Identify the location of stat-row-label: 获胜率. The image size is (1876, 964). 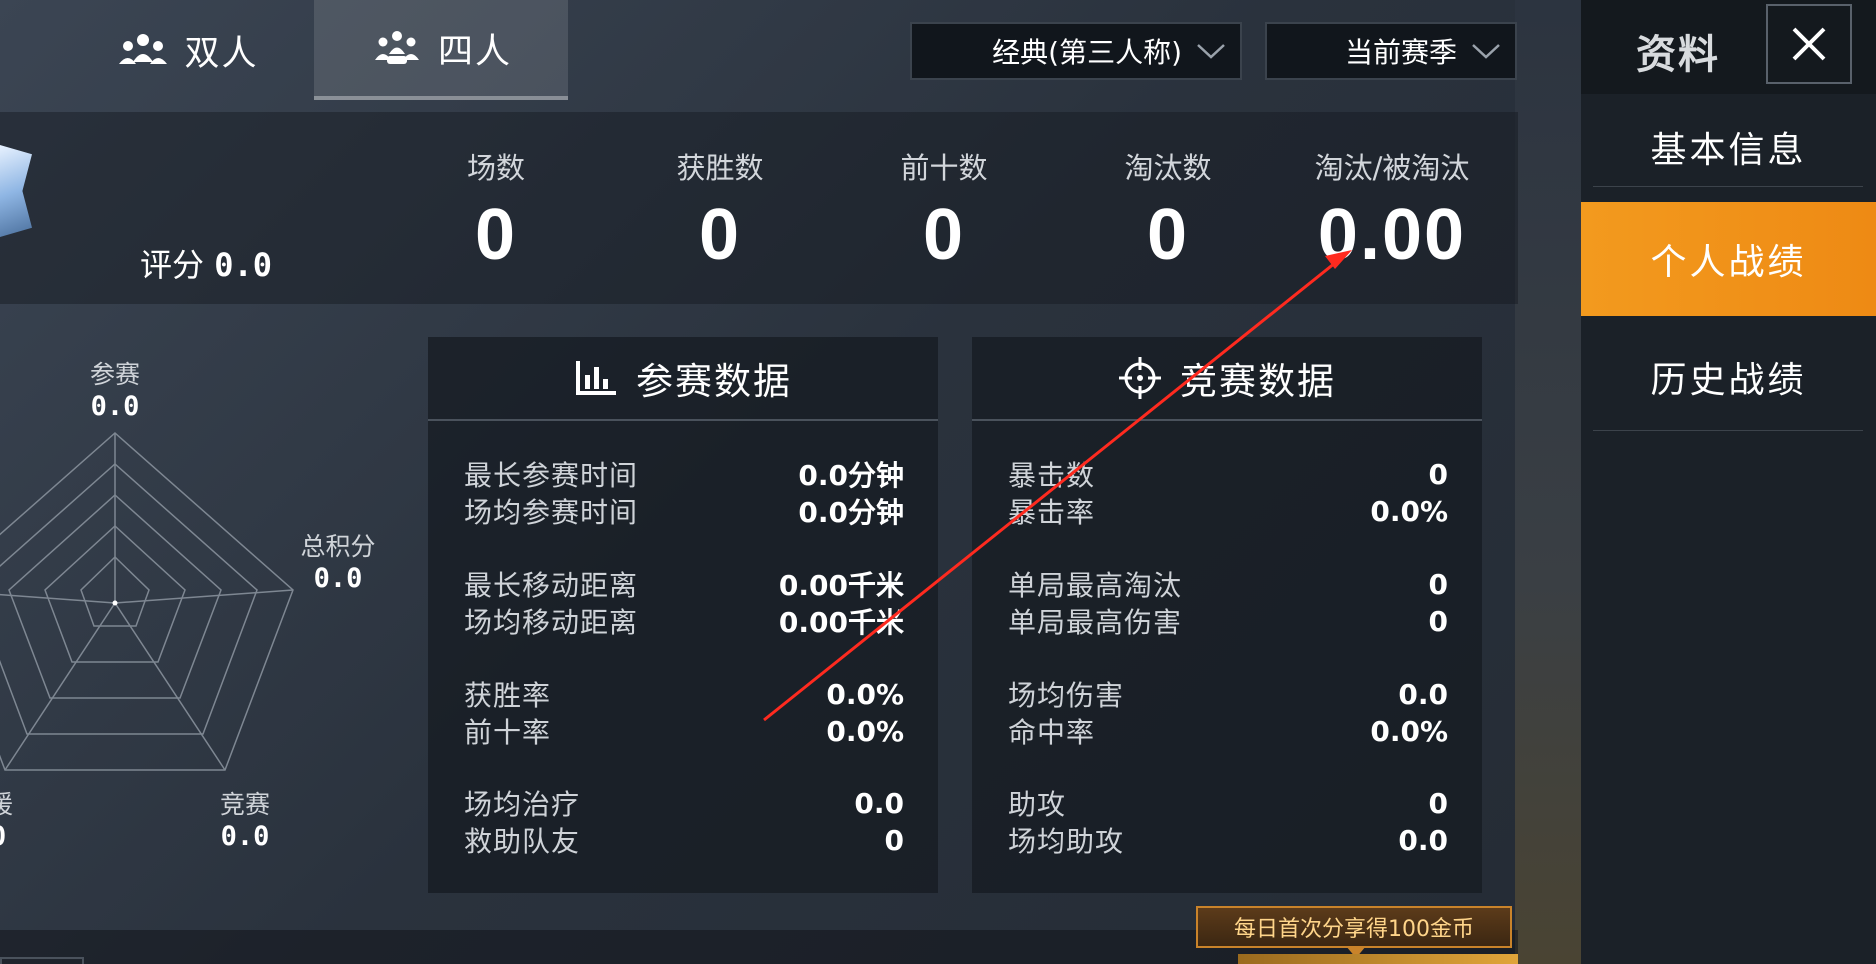
(508, 695).